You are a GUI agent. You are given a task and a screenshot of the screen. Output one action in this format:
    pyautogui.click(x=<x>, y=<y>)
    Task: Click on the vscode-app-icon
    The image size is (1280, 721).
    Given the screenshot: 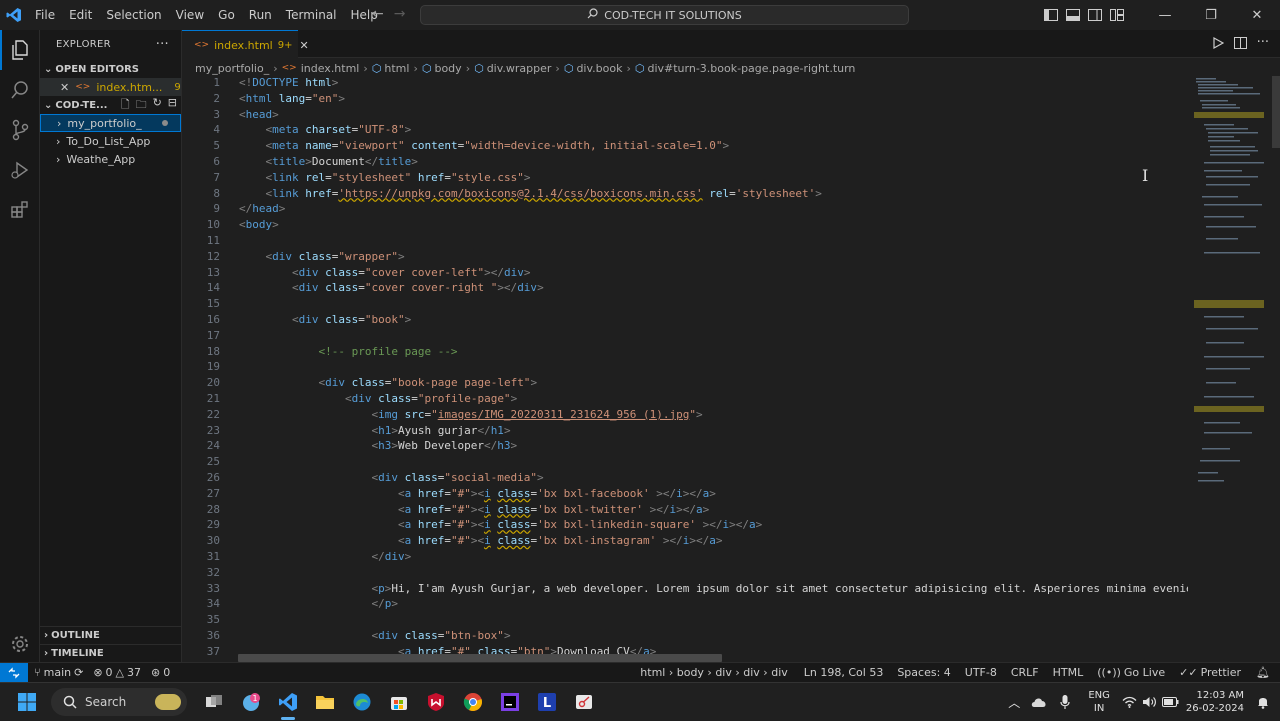 What is the action you would take?
    pyautogui.click(x=287, y=702)
    